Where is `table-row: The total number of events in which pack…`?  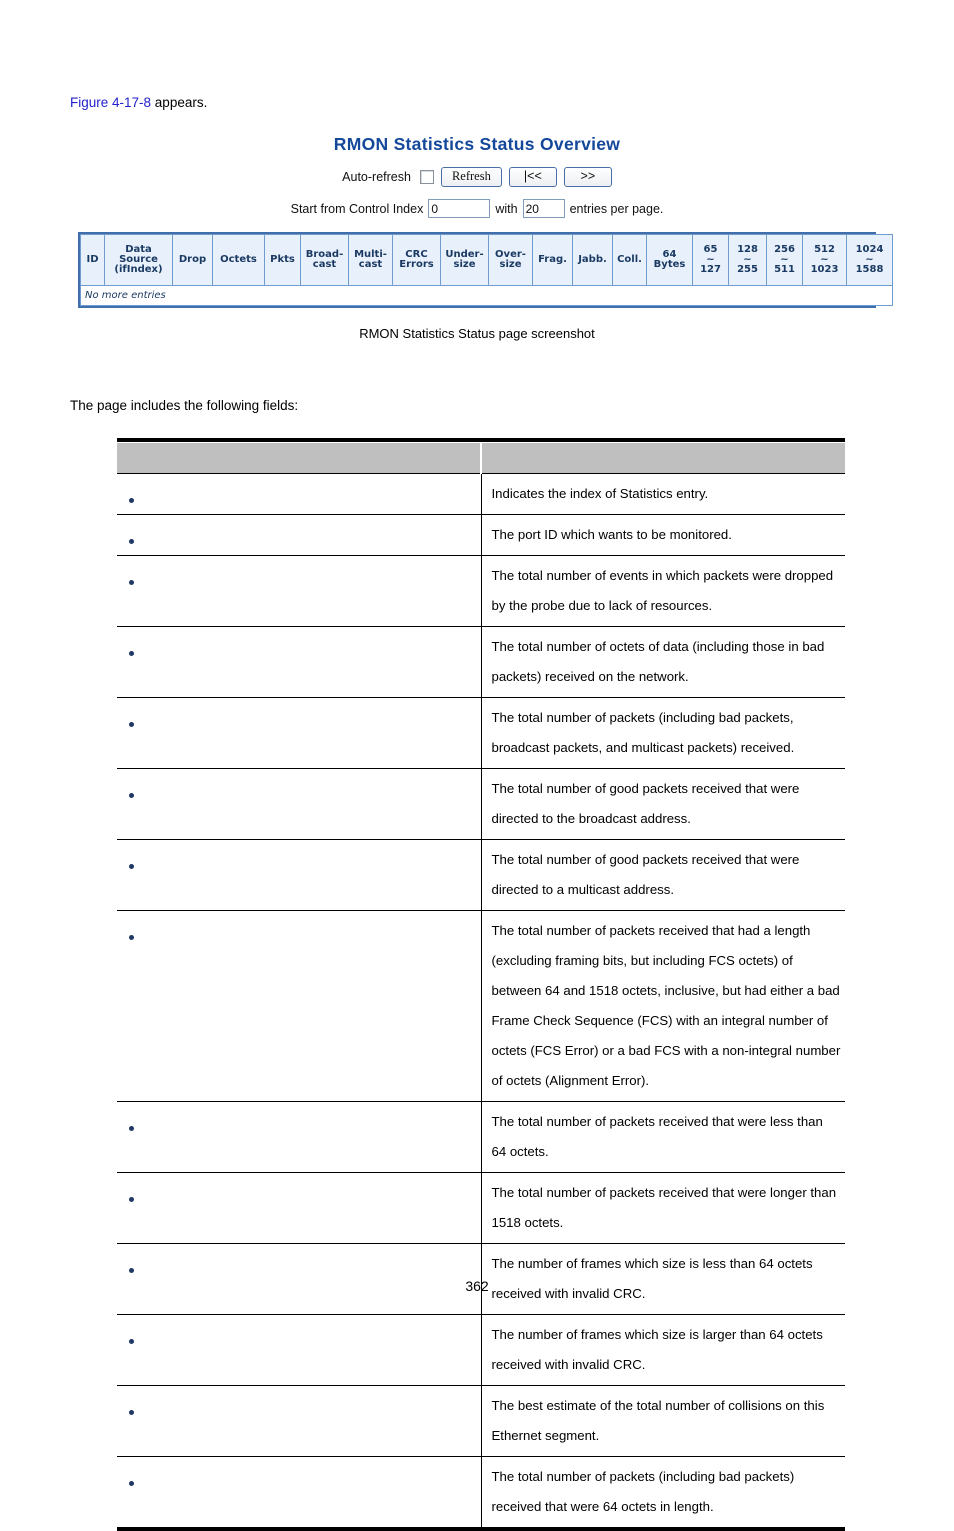
table-row: The total number of events in which pack… is located at coordinates (481, 591).